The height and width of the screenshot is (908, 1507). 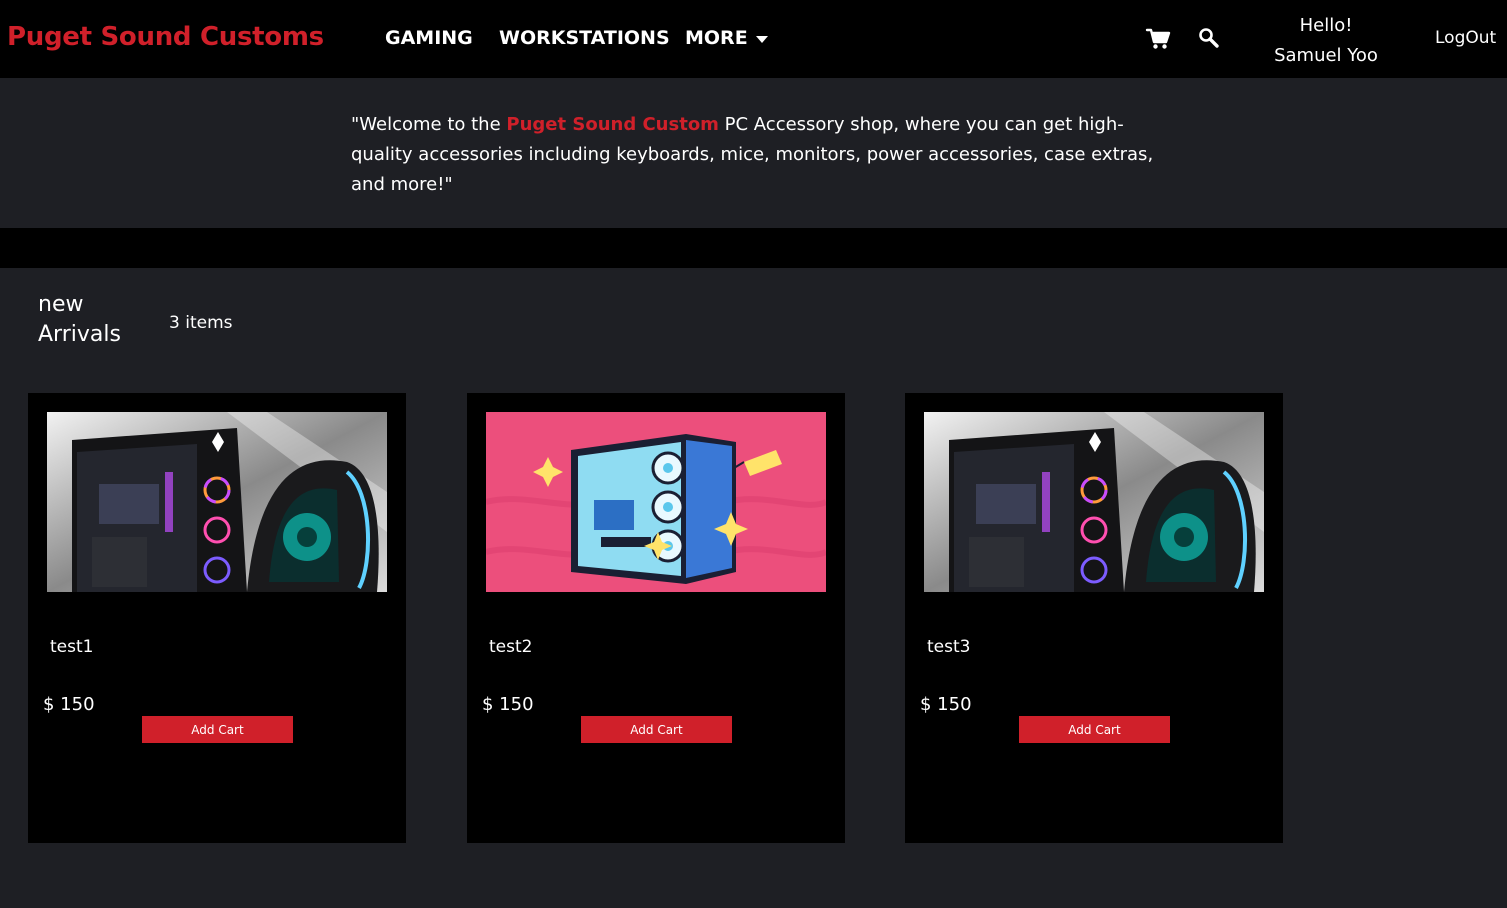 I want to click on chevron-down-icon, so click(x=761, y=39).